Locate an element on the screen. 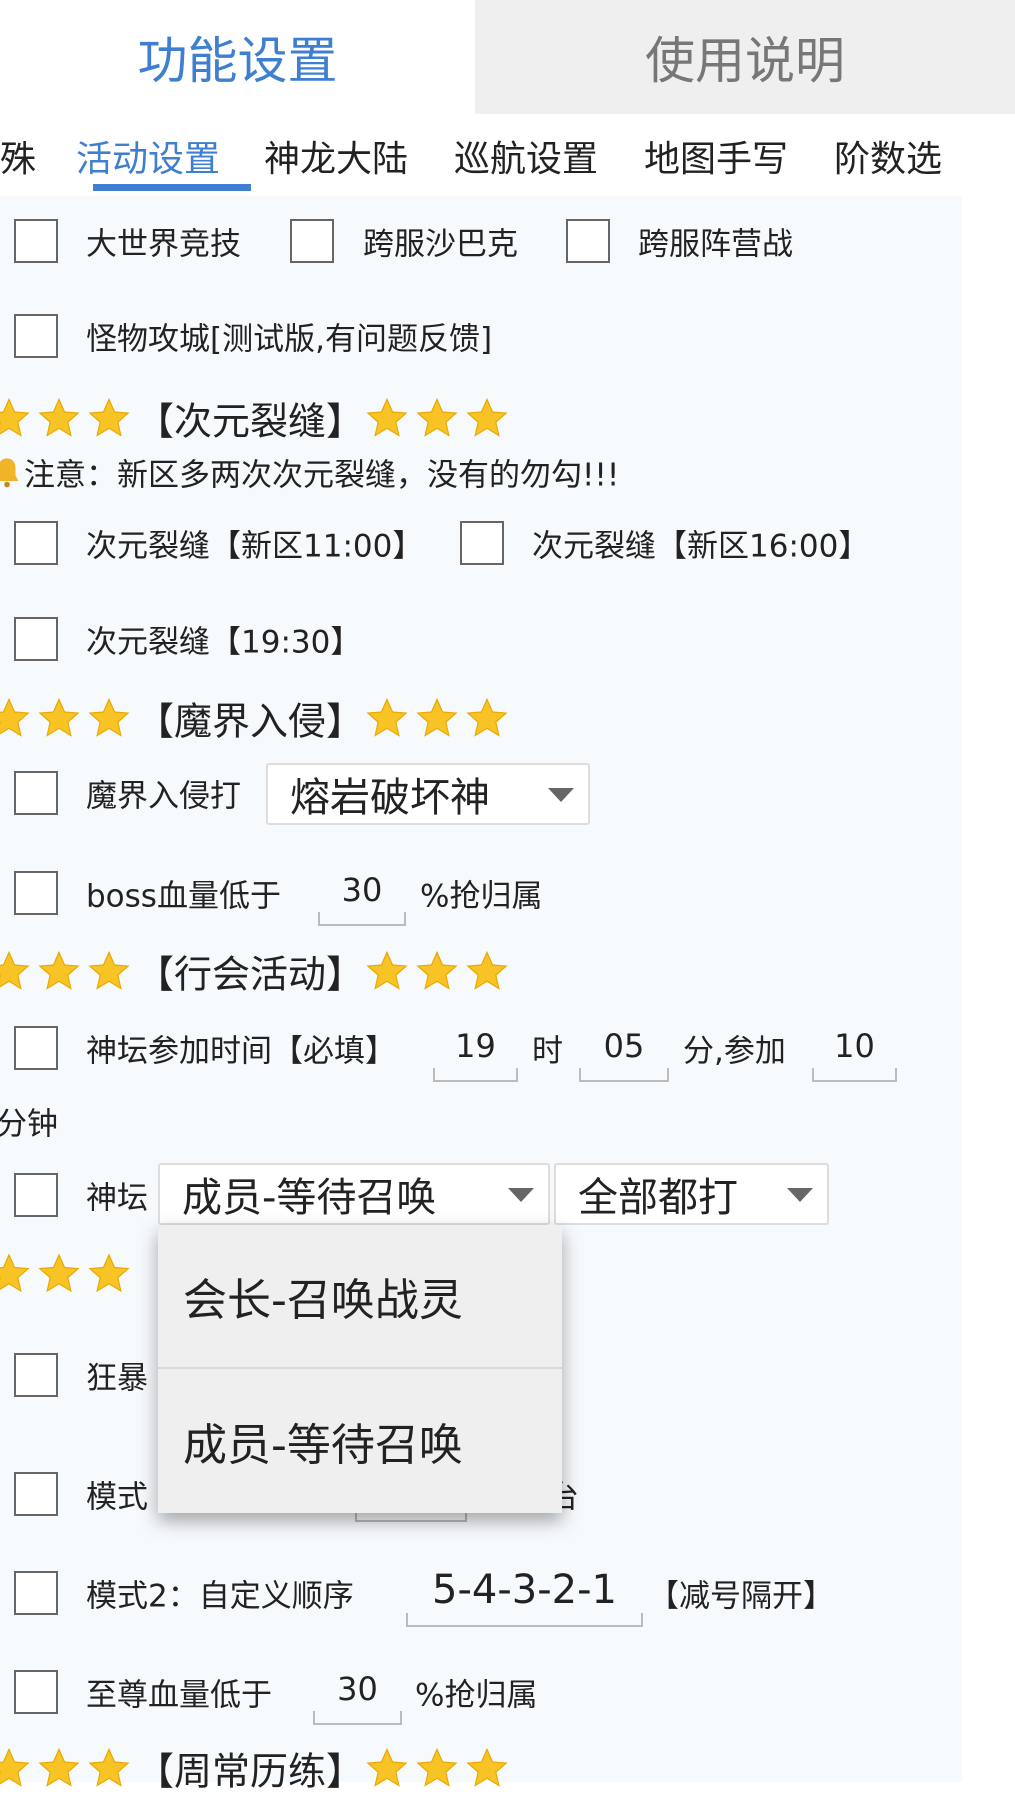 This screenshot has height=1796, width=1015. berserk-label: 狂暴 is located at coordinates (117, 1378).